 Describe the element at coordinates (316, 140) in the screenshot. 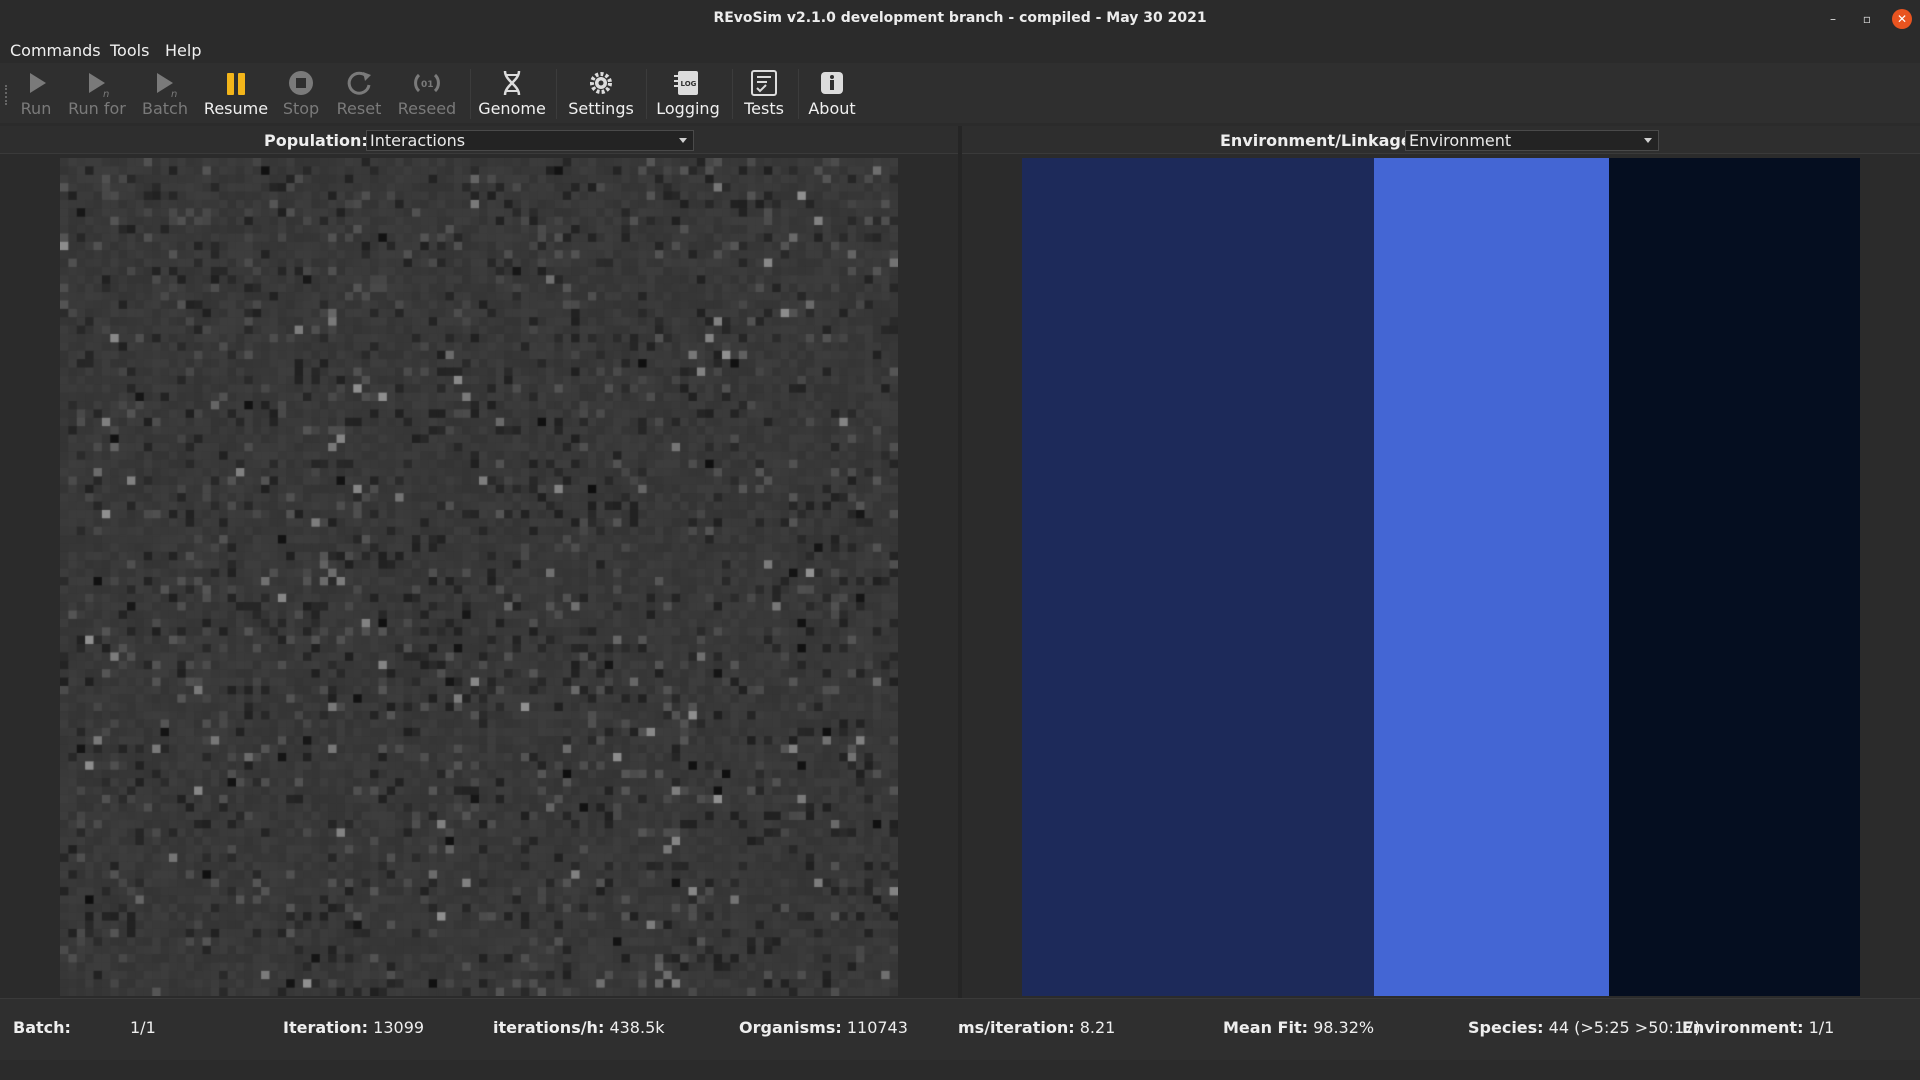

I see `population-label: Population:` at that location.